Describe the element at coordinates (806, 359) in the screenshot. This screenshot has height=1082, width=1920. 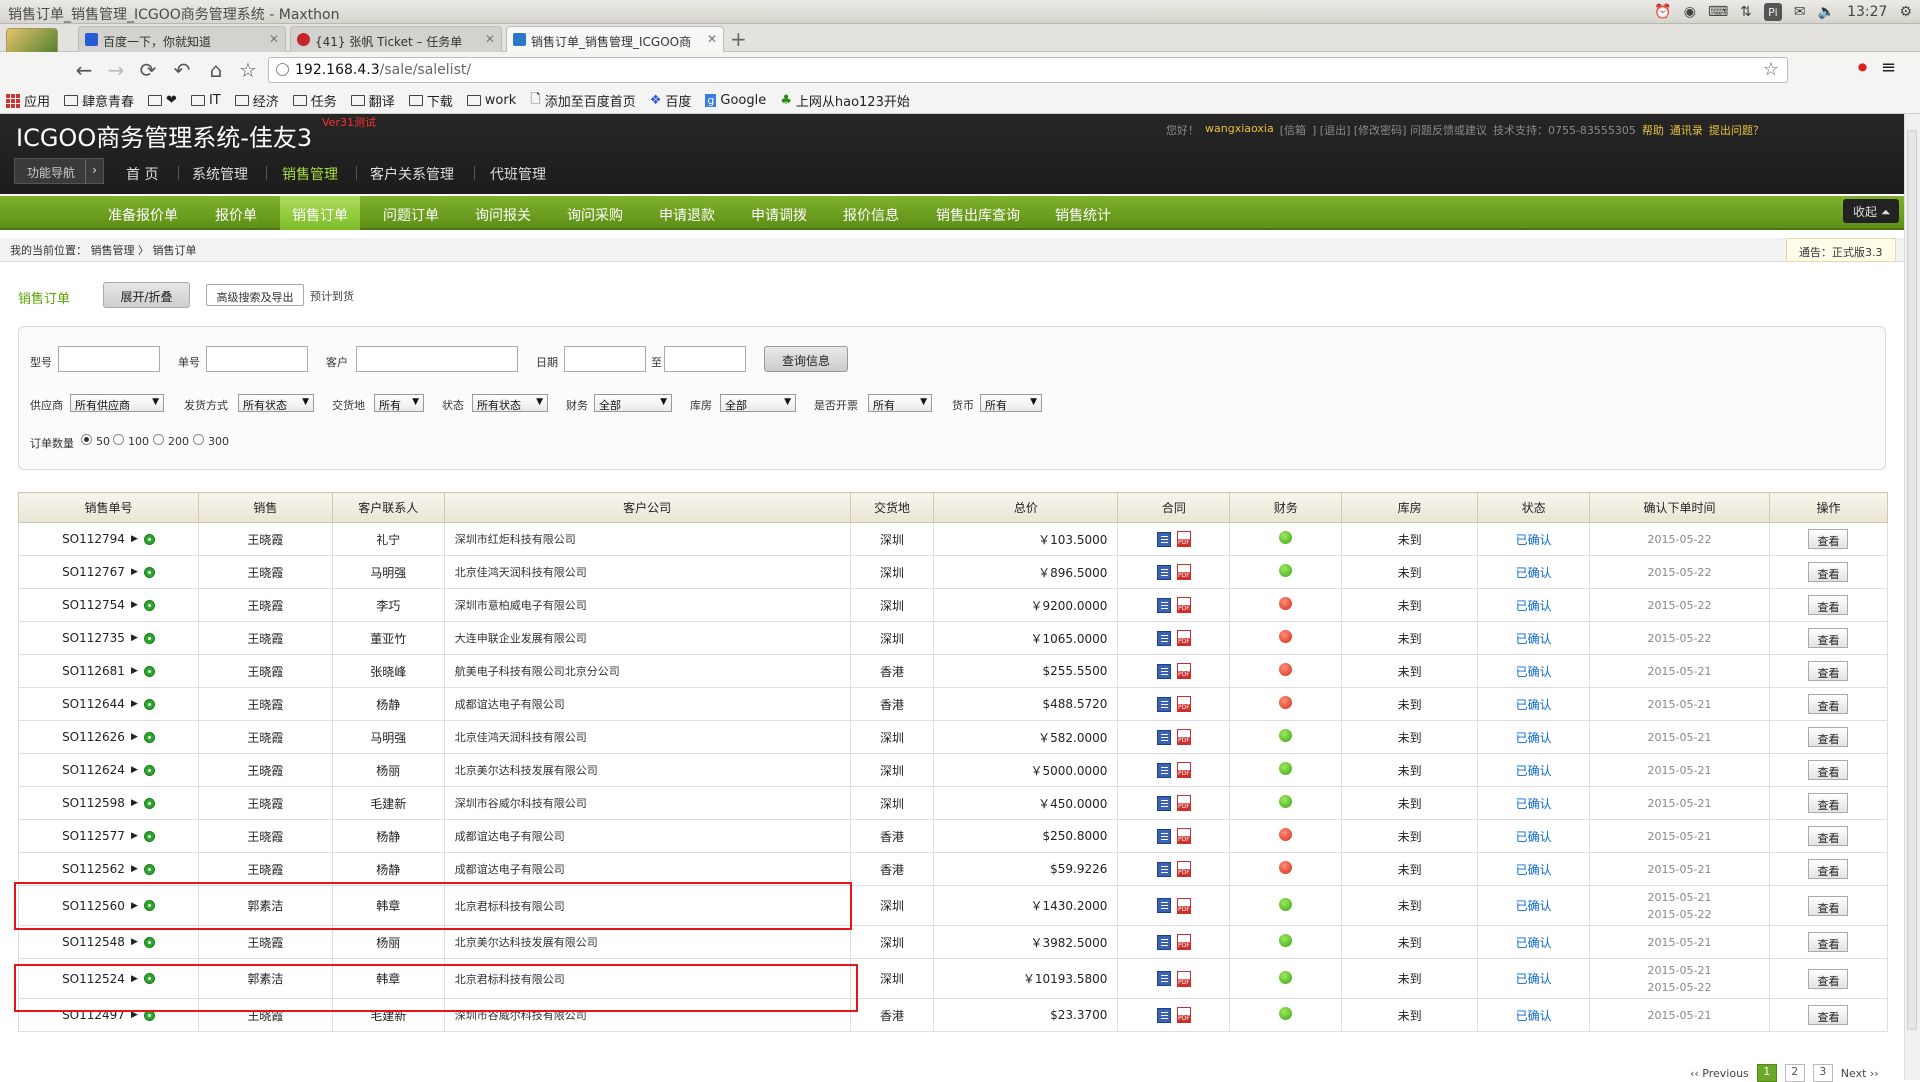
I see `query-button: 查询信息` at that location.